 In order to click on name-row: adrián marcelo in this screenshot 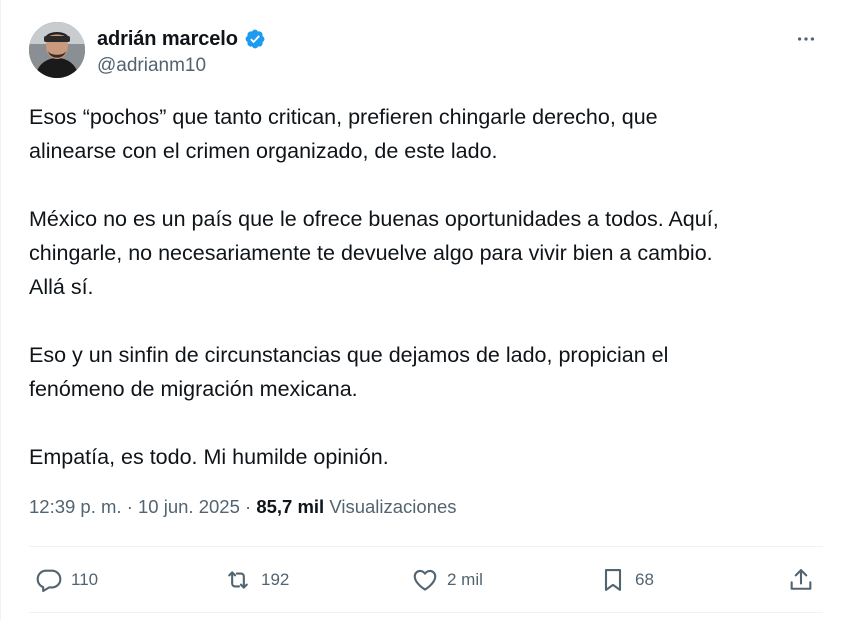, I will do `click(181, 39)`.